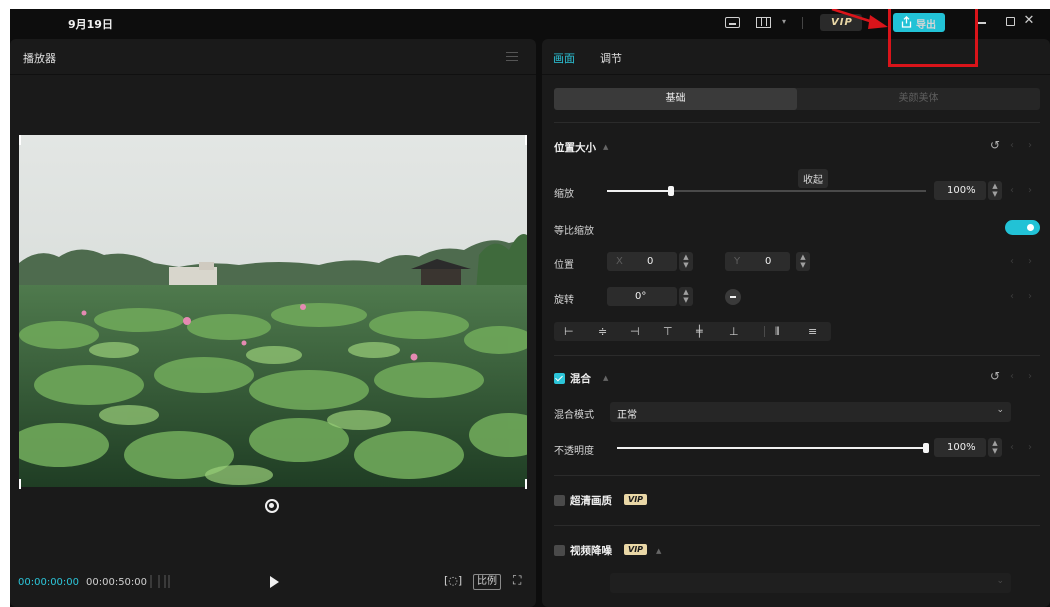 The width and height of the screenshot is (1050, 607). I want to click on segment-basic: 基础, so click(675, 99).